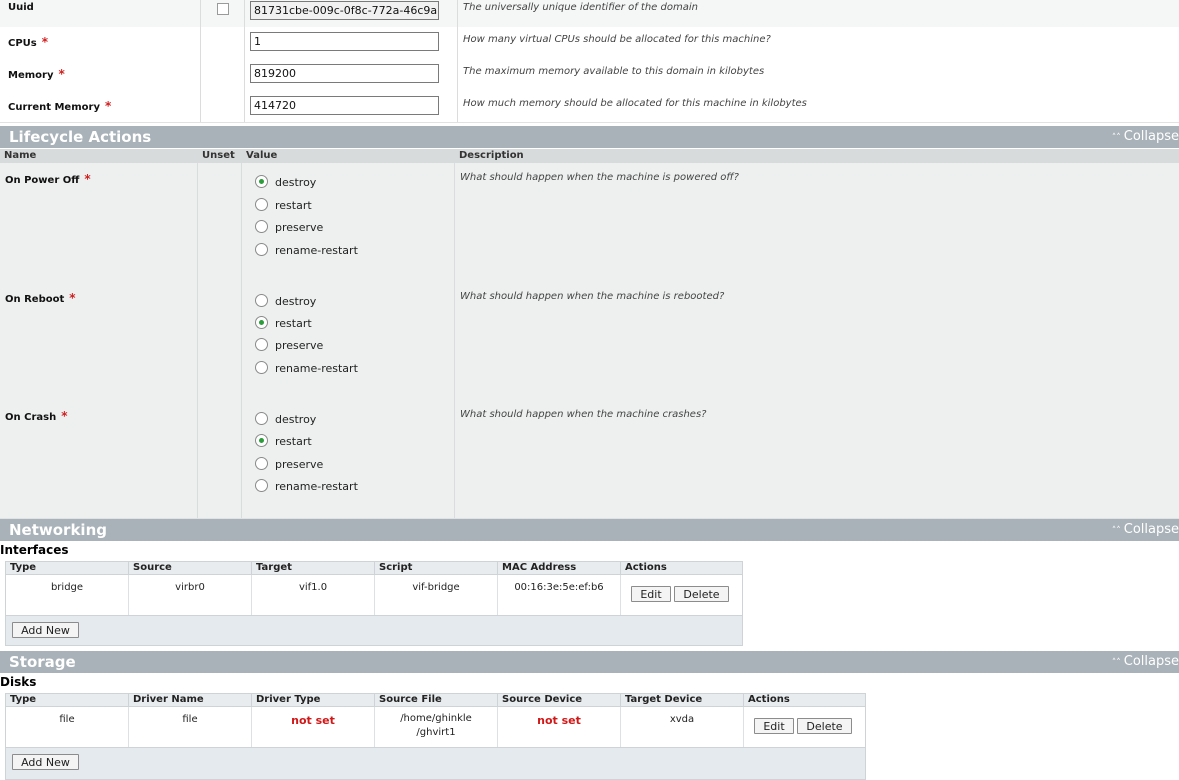  I want to click on column-header: Source File, so click(436, 700).